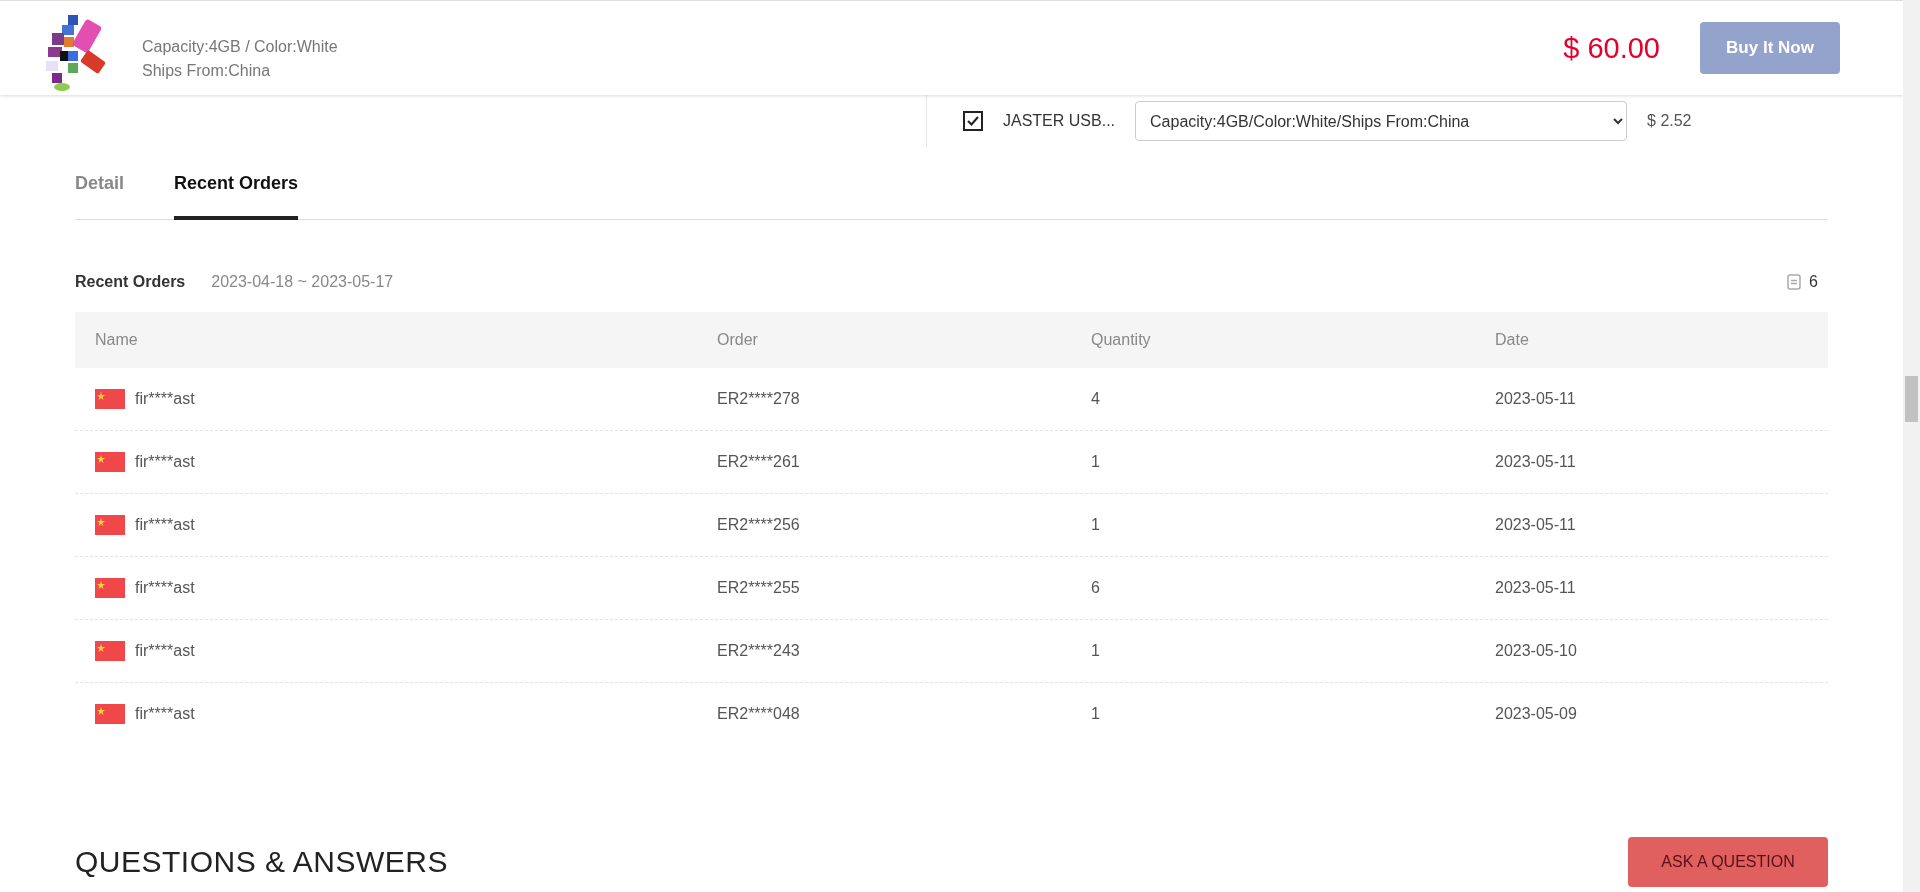 The image size is (1920, 892). Describe the element at coordinates (759, 651) in the screenshot. I see `table-cell-text: ER2****243` at that location.